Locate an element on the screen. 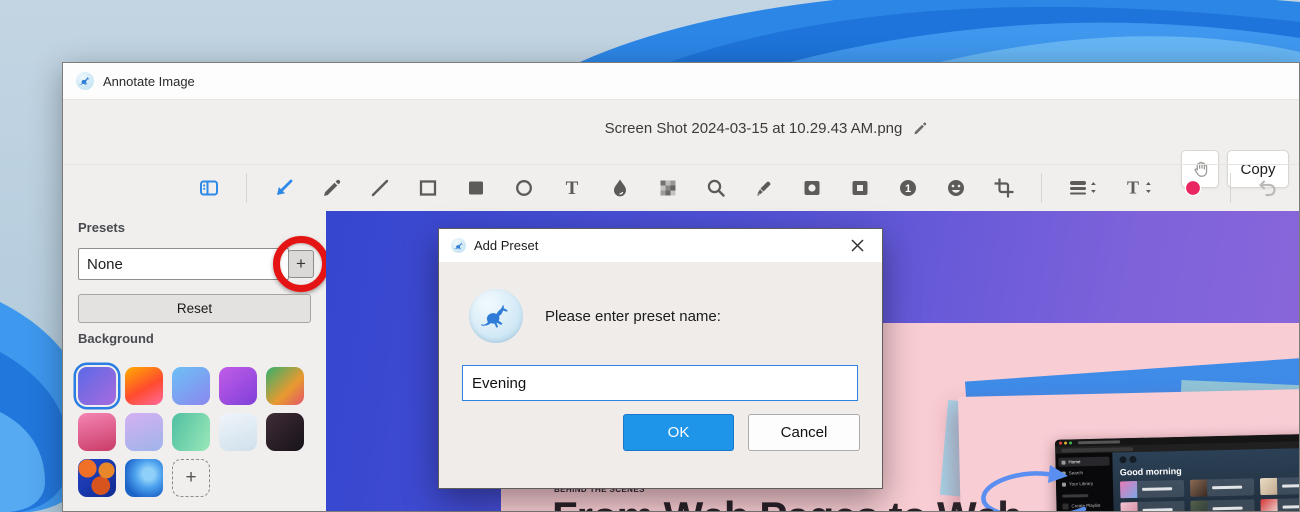 The image size is (1300, 512). dialog-prompt: Please enter preset name: is located at coordinates (633, 316).